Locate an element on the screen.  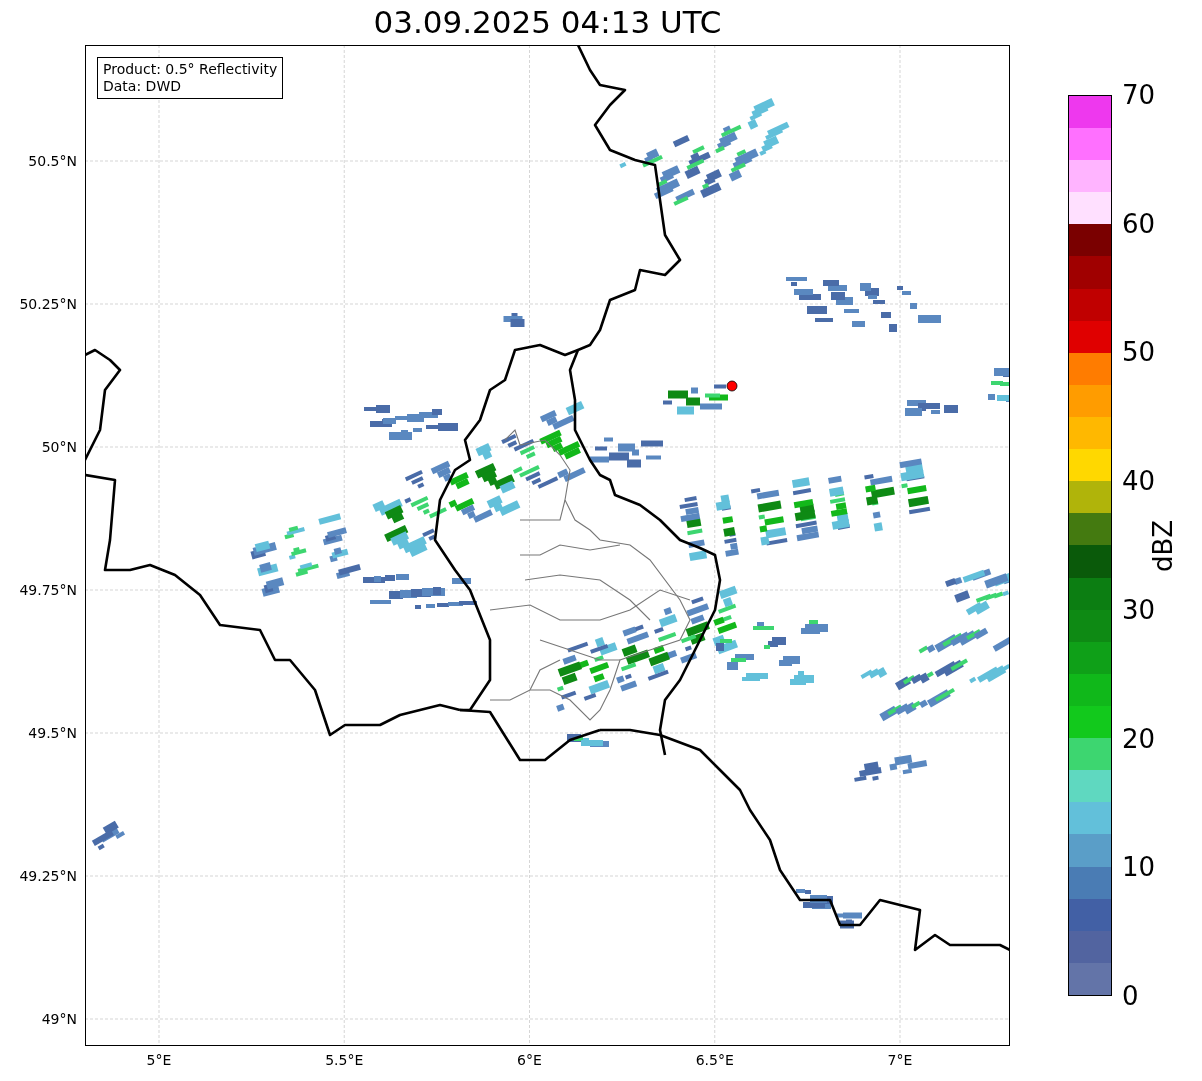
latitude-label: 50.5°N is located at coordinates (52, 161).